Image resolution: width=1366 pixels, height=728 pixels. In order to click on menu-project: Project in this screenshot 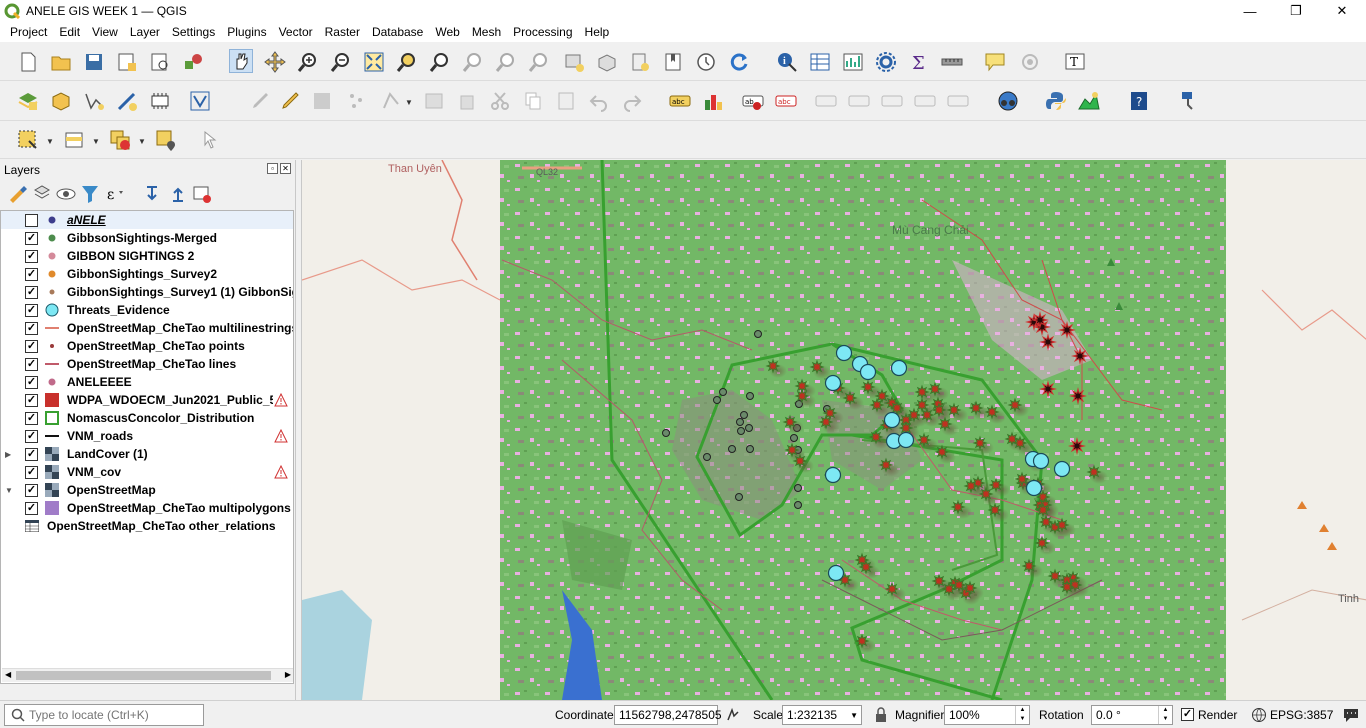, I will do `click(28, 32)`.